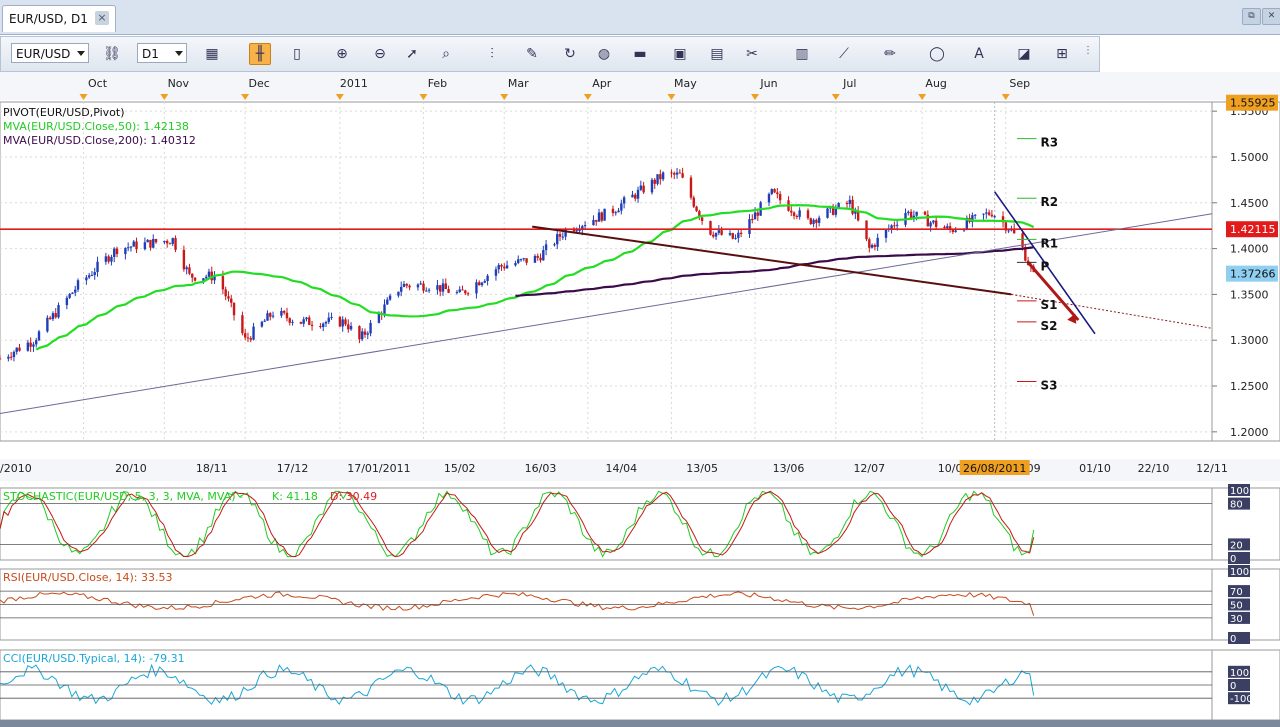 The height and width of the screenshot is (727, 1280). I want to click on cci-tick-label: -100, so click(1241, 699).